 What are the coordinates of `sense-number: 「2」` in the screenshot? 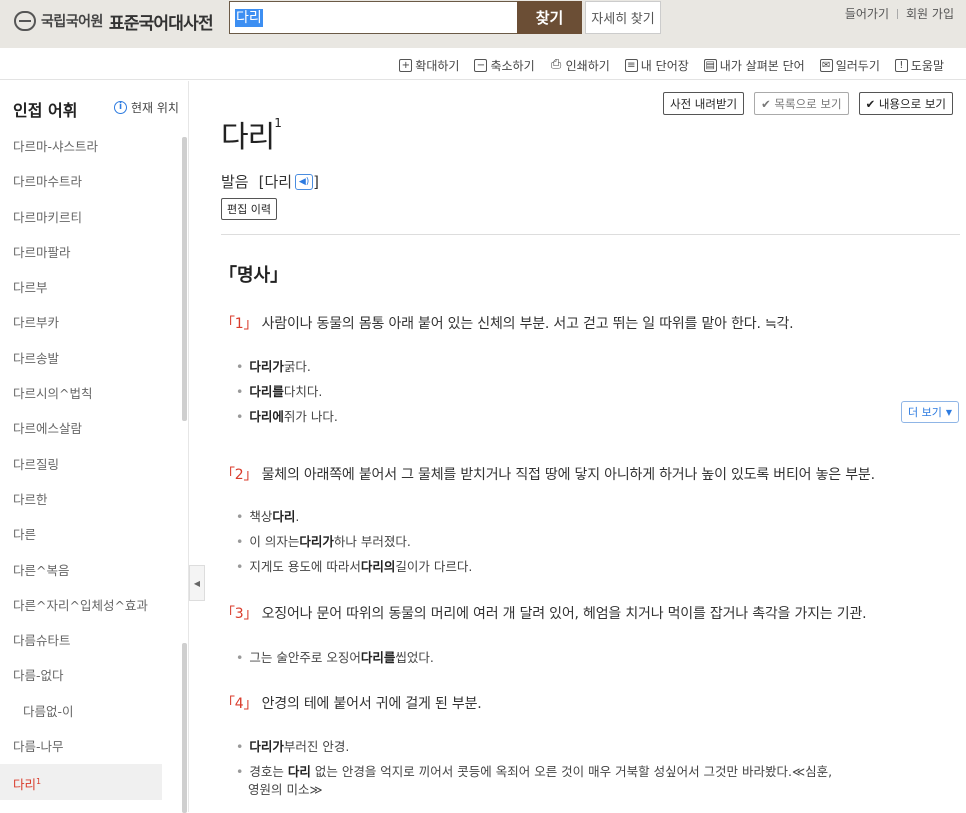 It's located at (239, 475).